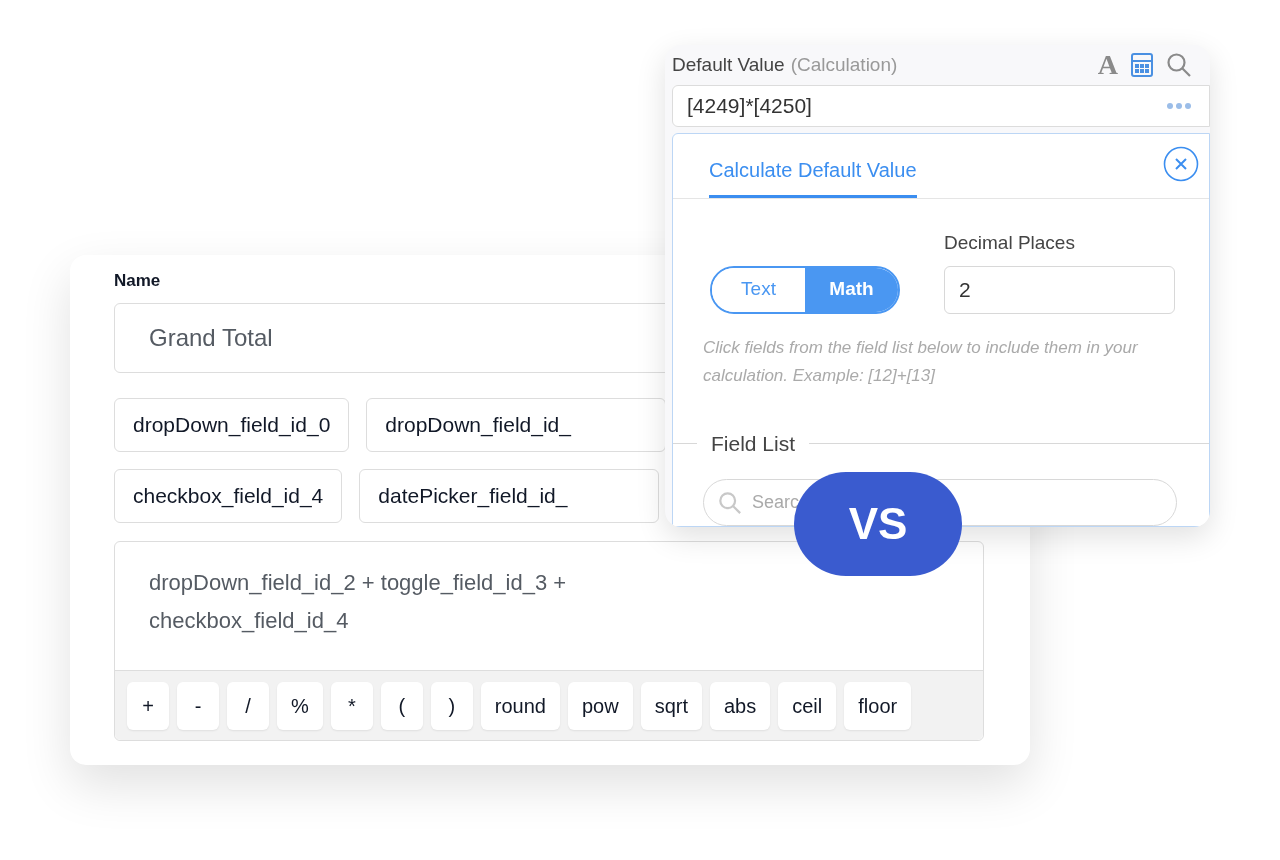  Describe the element at coordinates (401, 705) in the screenshot. I see `operator-button: (` at that location.